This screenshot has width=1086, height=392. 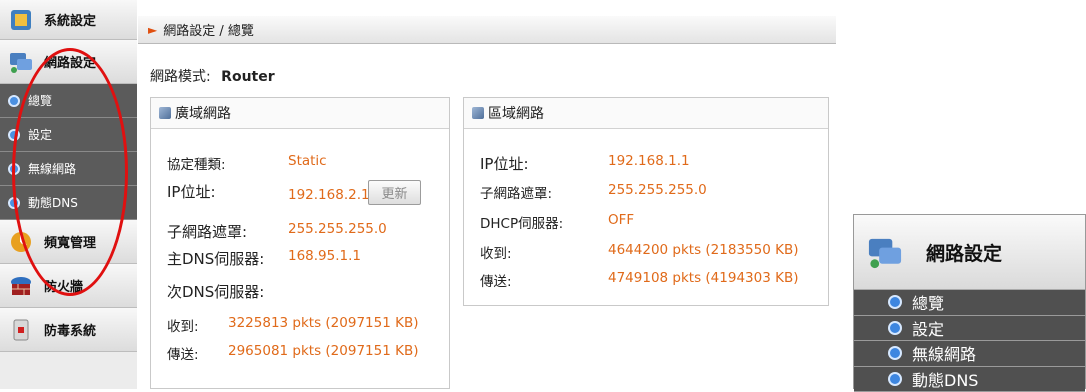 What do you see at coordinates (323, 323) in the screenshot?
I see `wan-received-value: 3225813 pkts (2097151 KB)` at bounding box center [323, 323].